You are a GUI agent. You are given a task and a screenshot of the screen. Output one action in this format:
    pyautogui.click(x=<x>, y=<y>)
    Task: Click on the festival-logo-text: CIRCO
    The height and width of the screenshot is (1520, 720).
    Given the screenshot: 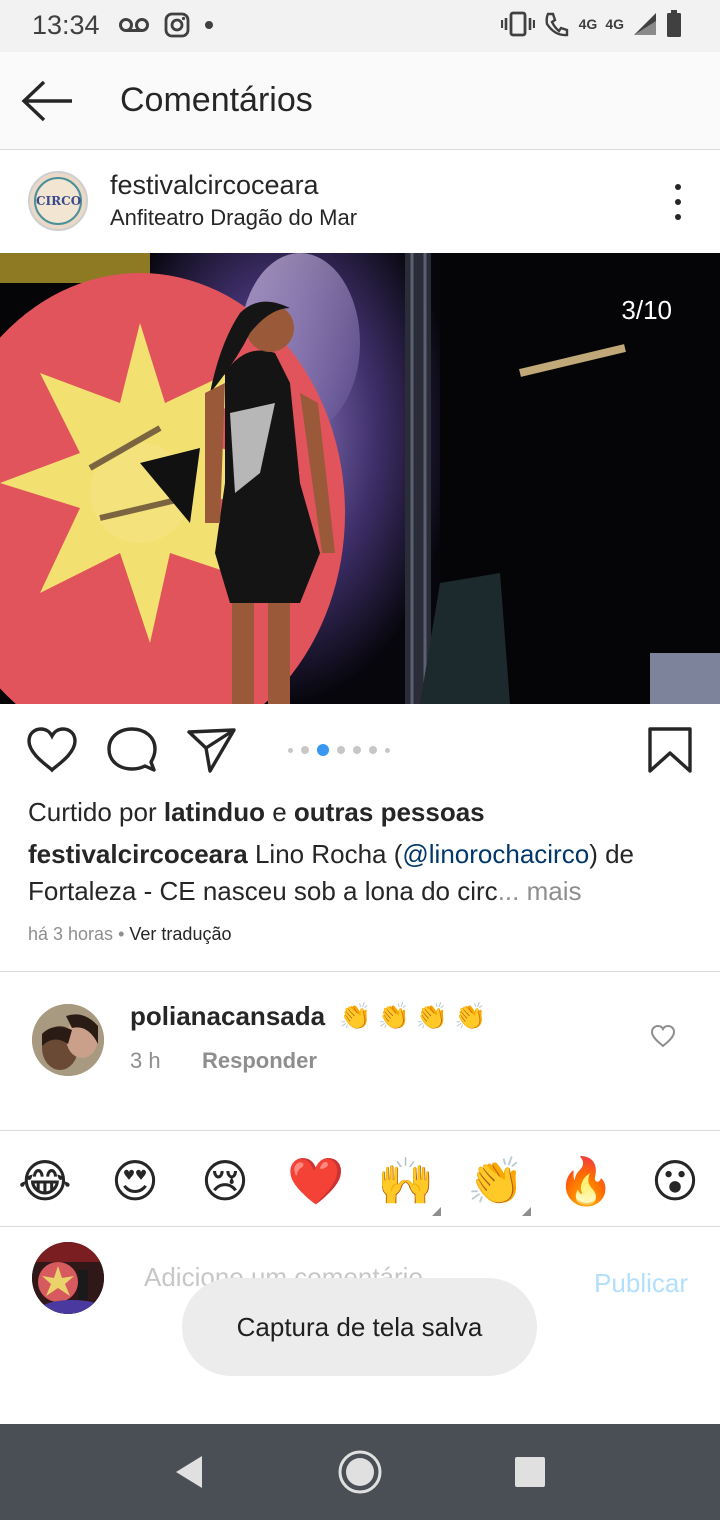 What is the action you would take?
    pyautogui.click(x=59, y=201)
    